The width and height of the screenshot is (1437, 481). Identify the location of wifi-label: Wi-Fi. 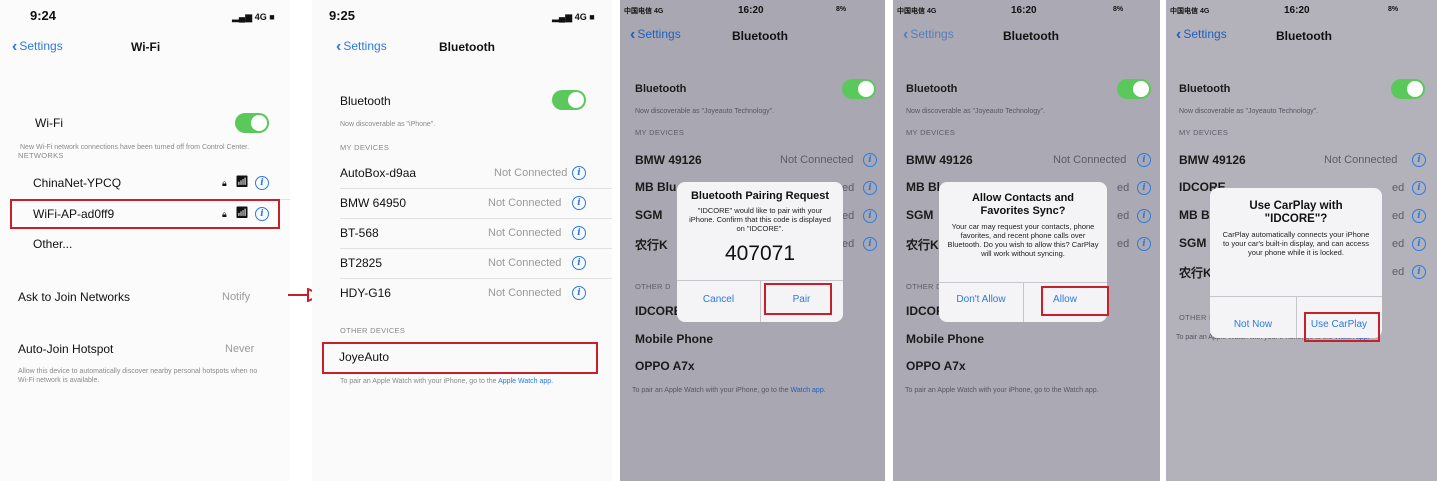
(49, 123).